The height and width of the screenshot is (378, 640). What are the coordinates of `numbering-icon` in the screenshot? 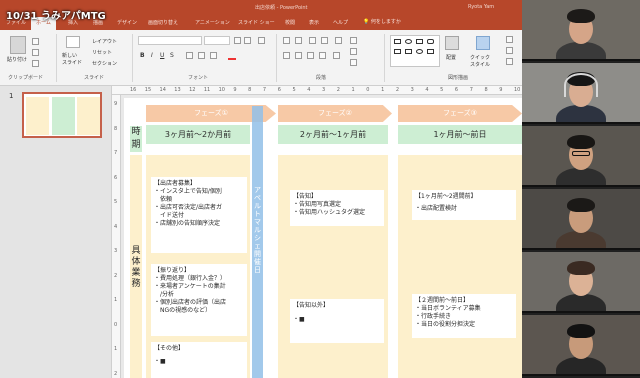 It's located at (298, 40).